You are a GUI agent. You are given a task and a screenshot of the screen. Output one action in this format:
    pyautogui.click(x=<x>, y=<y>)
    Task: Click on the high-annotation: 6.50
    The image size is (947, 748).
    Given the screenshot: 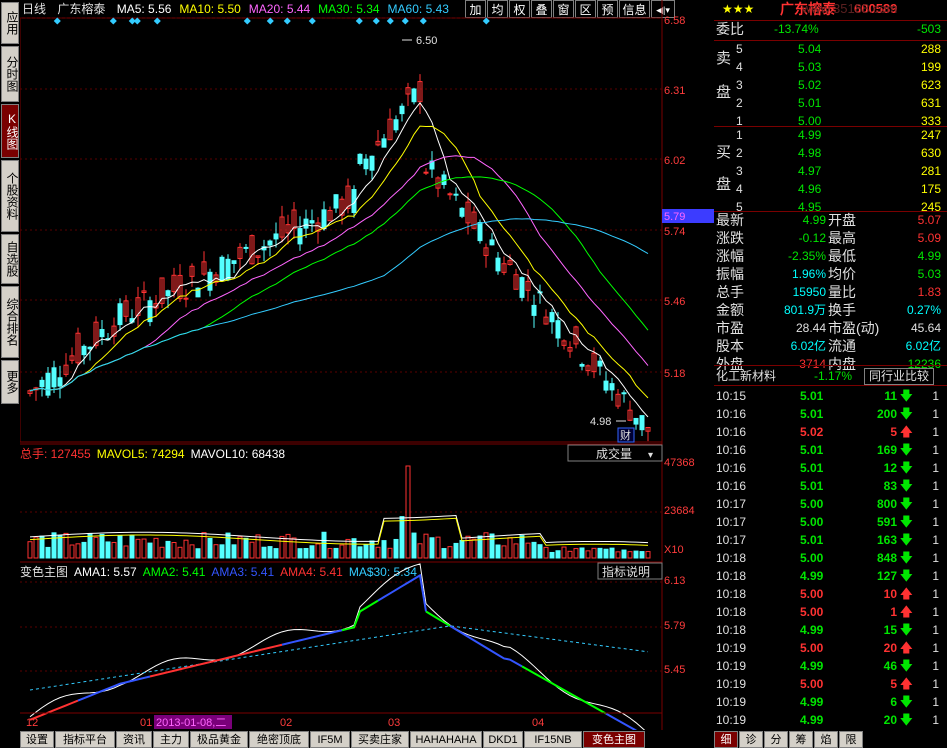 What is the action you would take?
    pyautogui.click(x=426, y=41)
    